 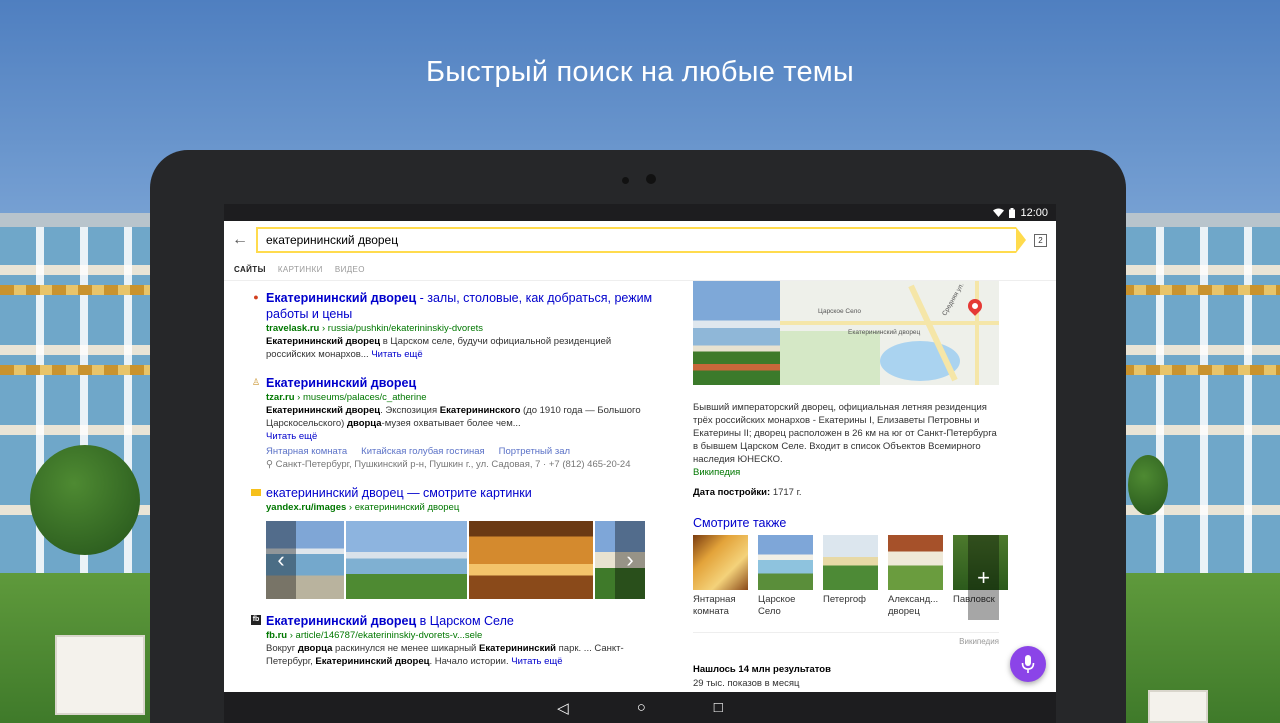 I want to click on tree-right, so click(x=1148, y=485).